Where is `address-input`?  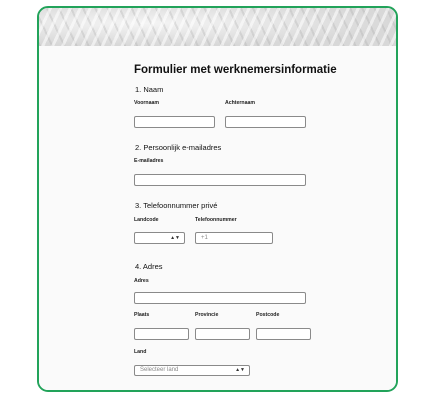
address-input is located at coordinates (220, 298).